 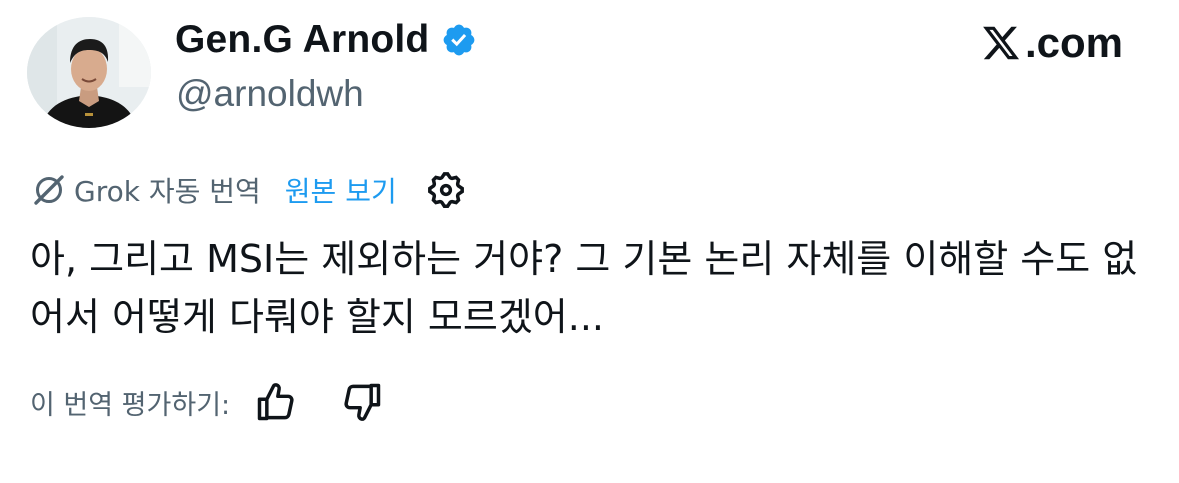 I want to click on settings-gear-icon, so click(x=446, y=190).